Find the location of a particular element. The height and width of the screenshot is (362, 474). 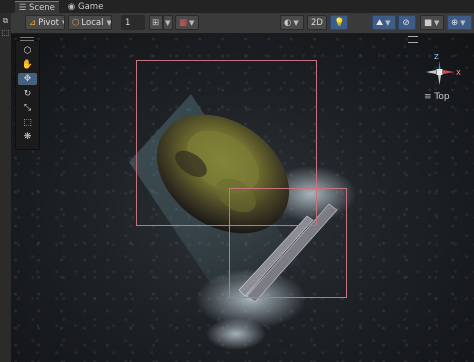

grid-visibility-button: ▦ ▼ is located at coordinates (187, 22).